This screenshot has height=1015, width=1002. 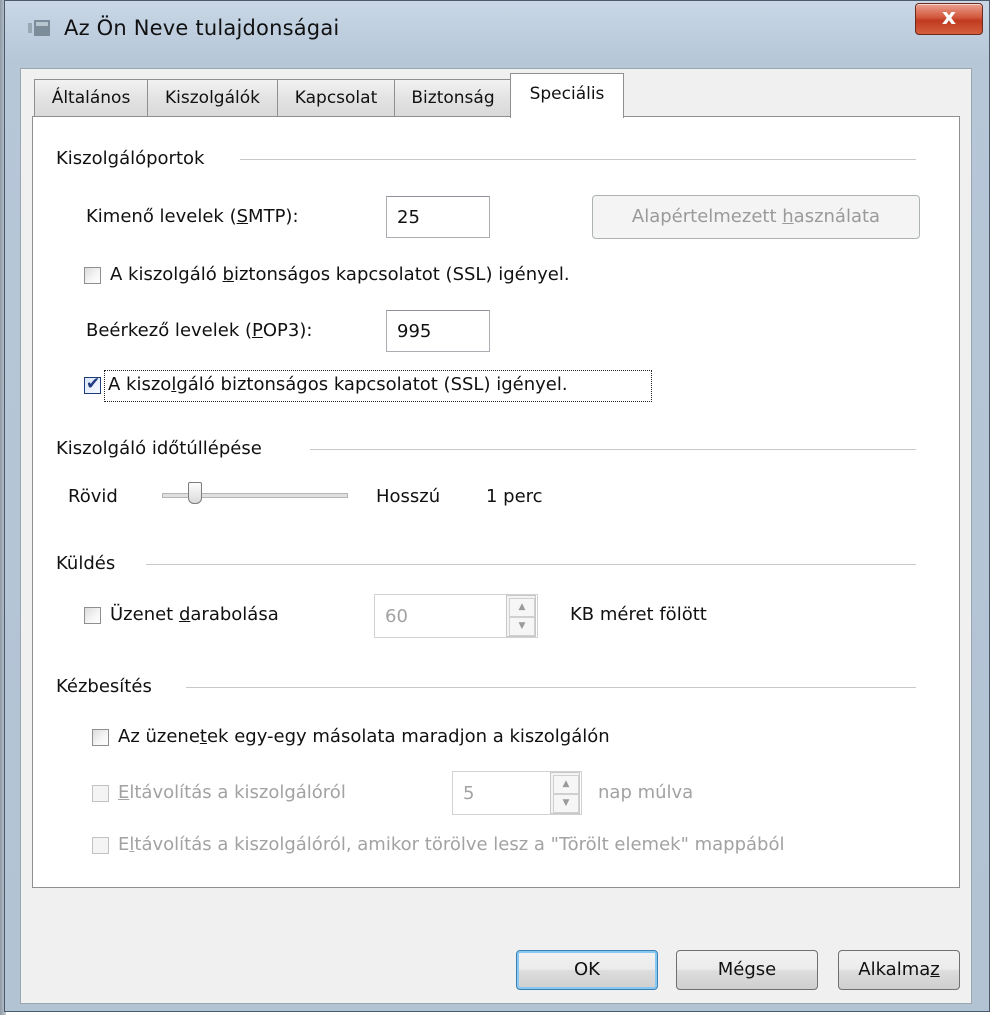 I want to click on ssl-incoming-checkbox: ✔, so click(x=92, y=384).